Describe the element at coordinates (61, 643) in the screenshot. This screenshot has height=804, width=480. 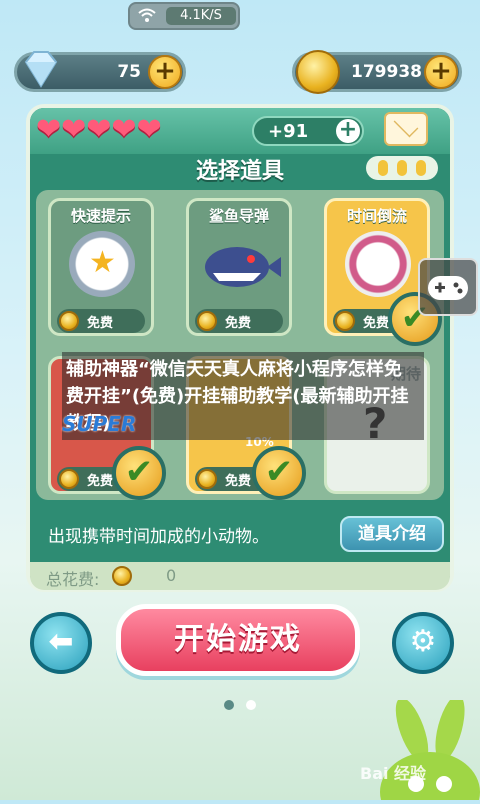
I see `back-button: ⬅` at that location.